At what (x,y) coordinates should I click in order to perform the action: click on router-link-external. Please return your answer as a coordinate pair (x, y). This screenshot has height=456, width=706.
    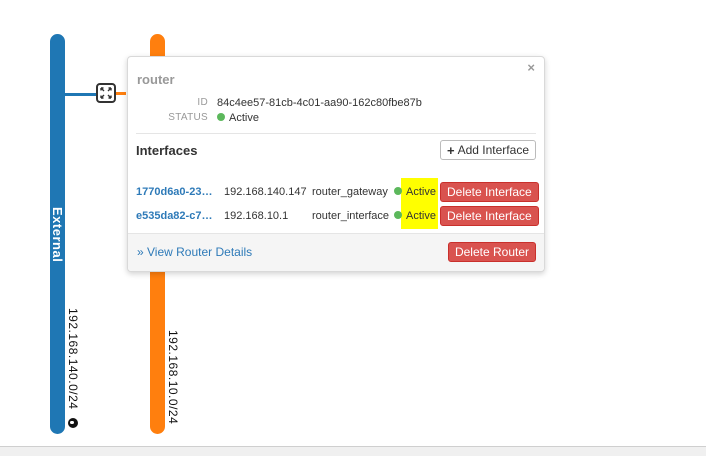
    Looking at the image, I should click on (81, 94).